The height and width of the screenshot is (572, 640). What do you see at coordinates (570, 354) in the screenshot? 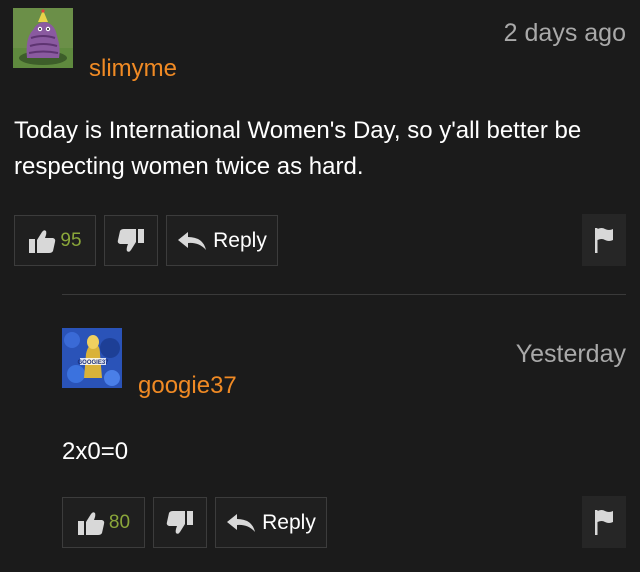
I see `comment-timestamp: Yesterday` at bounding box center [570, 354].